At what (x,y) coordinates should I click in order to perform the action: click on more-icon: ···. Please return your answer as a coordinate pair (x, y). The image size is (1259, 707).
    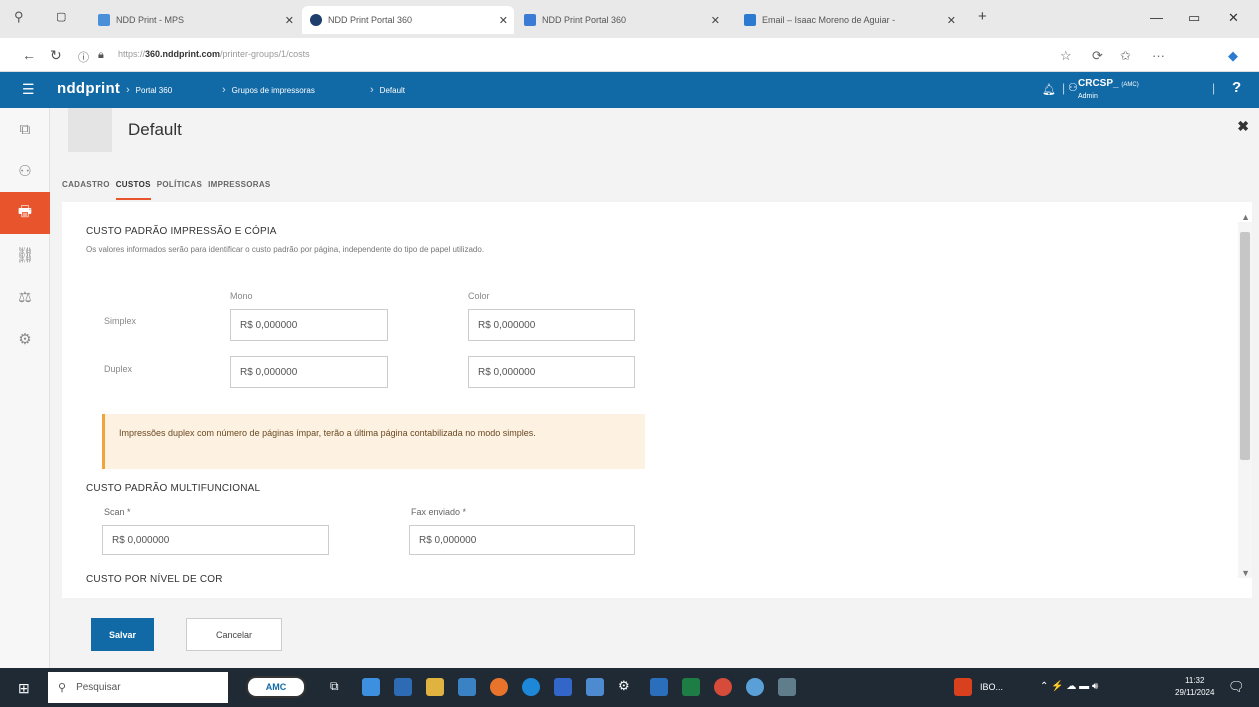
    Looking at the image, I should click on (1158, 55).